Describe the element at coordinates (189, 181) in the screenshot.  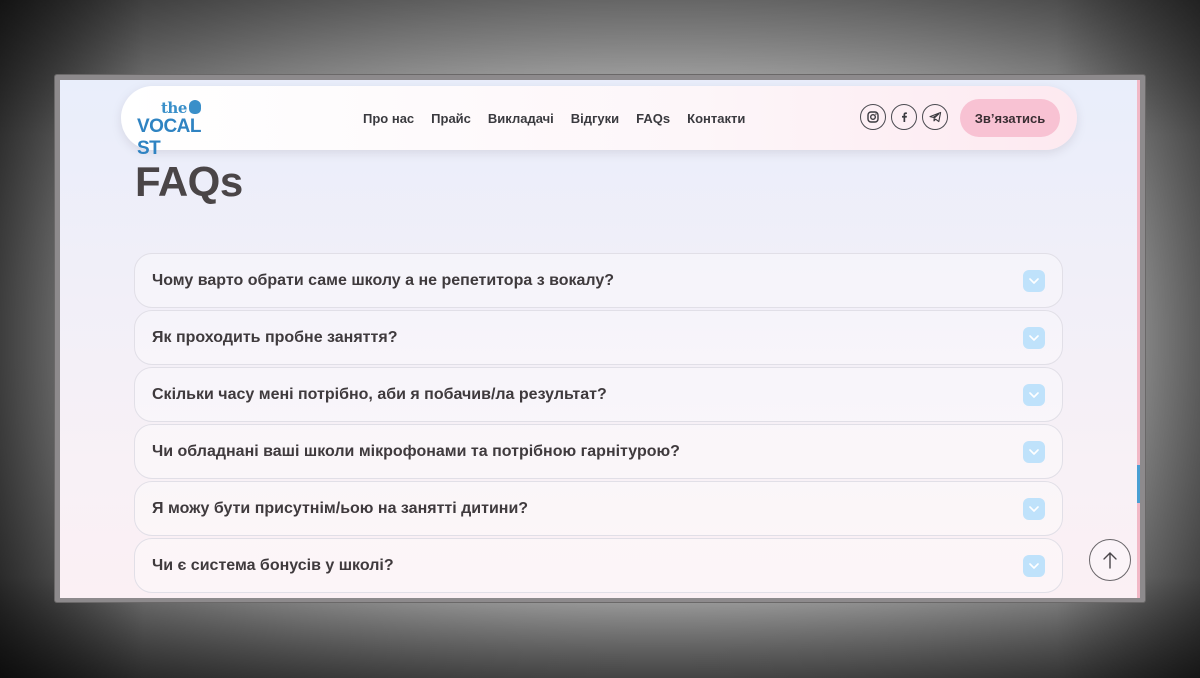
I see `page-title: FAQs` at that location.